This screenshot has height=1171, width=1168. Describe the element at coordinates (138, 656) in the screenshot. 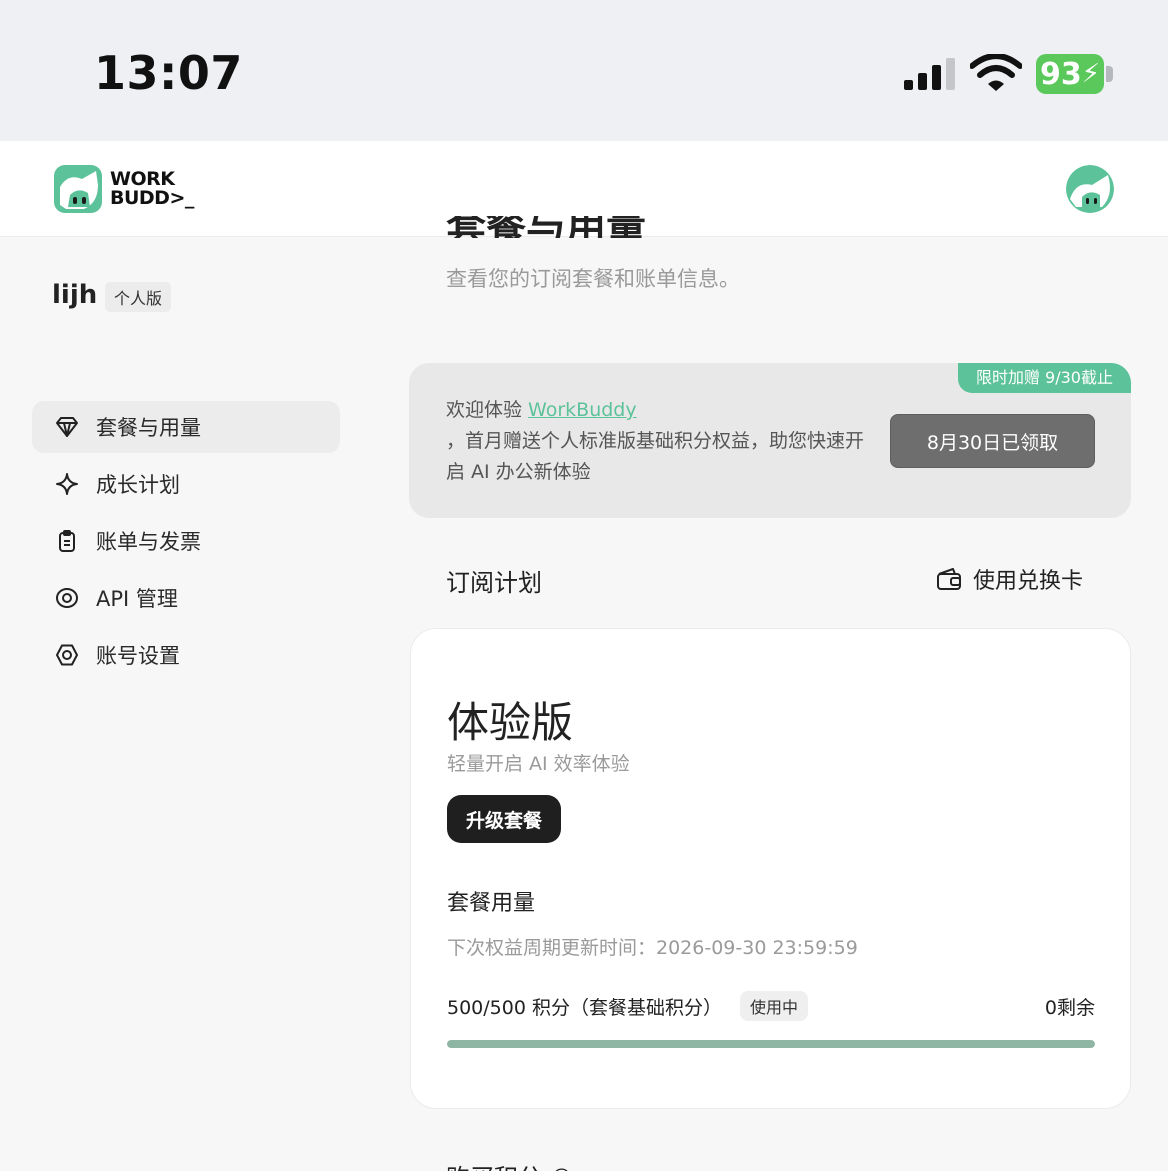

I see `sidebar-item-label: 账号设置` at that location.